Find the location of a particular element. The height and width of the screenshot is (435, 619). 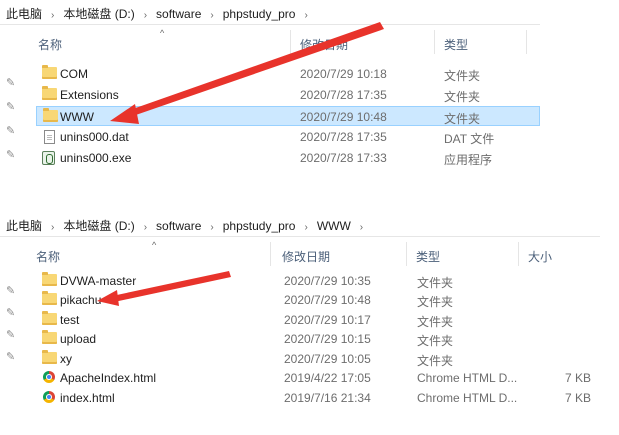

address-bar: 此电脑 › 本地磁盘 (D:) › software › phpstudy_pro › is located at coordinates (270, 12).